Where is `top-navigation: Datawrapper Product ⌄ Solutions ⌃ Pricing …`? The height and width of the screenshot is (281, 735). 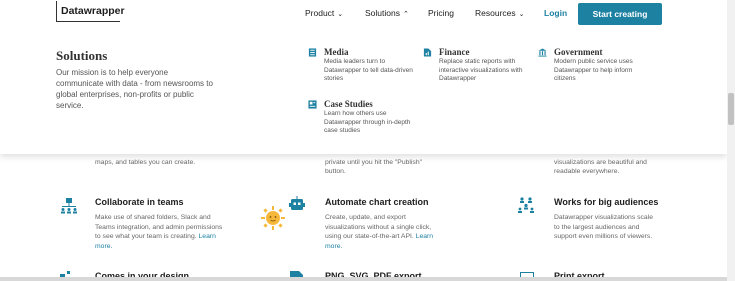 top-navigation: Datawrapper Product ⌄ Solutions ⌃ Pricing … is located at coordinates (367, 15).